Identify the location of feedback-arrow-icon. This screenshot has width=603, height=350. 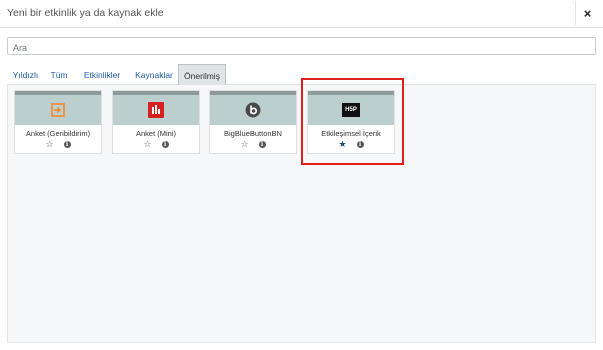
(58, 110).